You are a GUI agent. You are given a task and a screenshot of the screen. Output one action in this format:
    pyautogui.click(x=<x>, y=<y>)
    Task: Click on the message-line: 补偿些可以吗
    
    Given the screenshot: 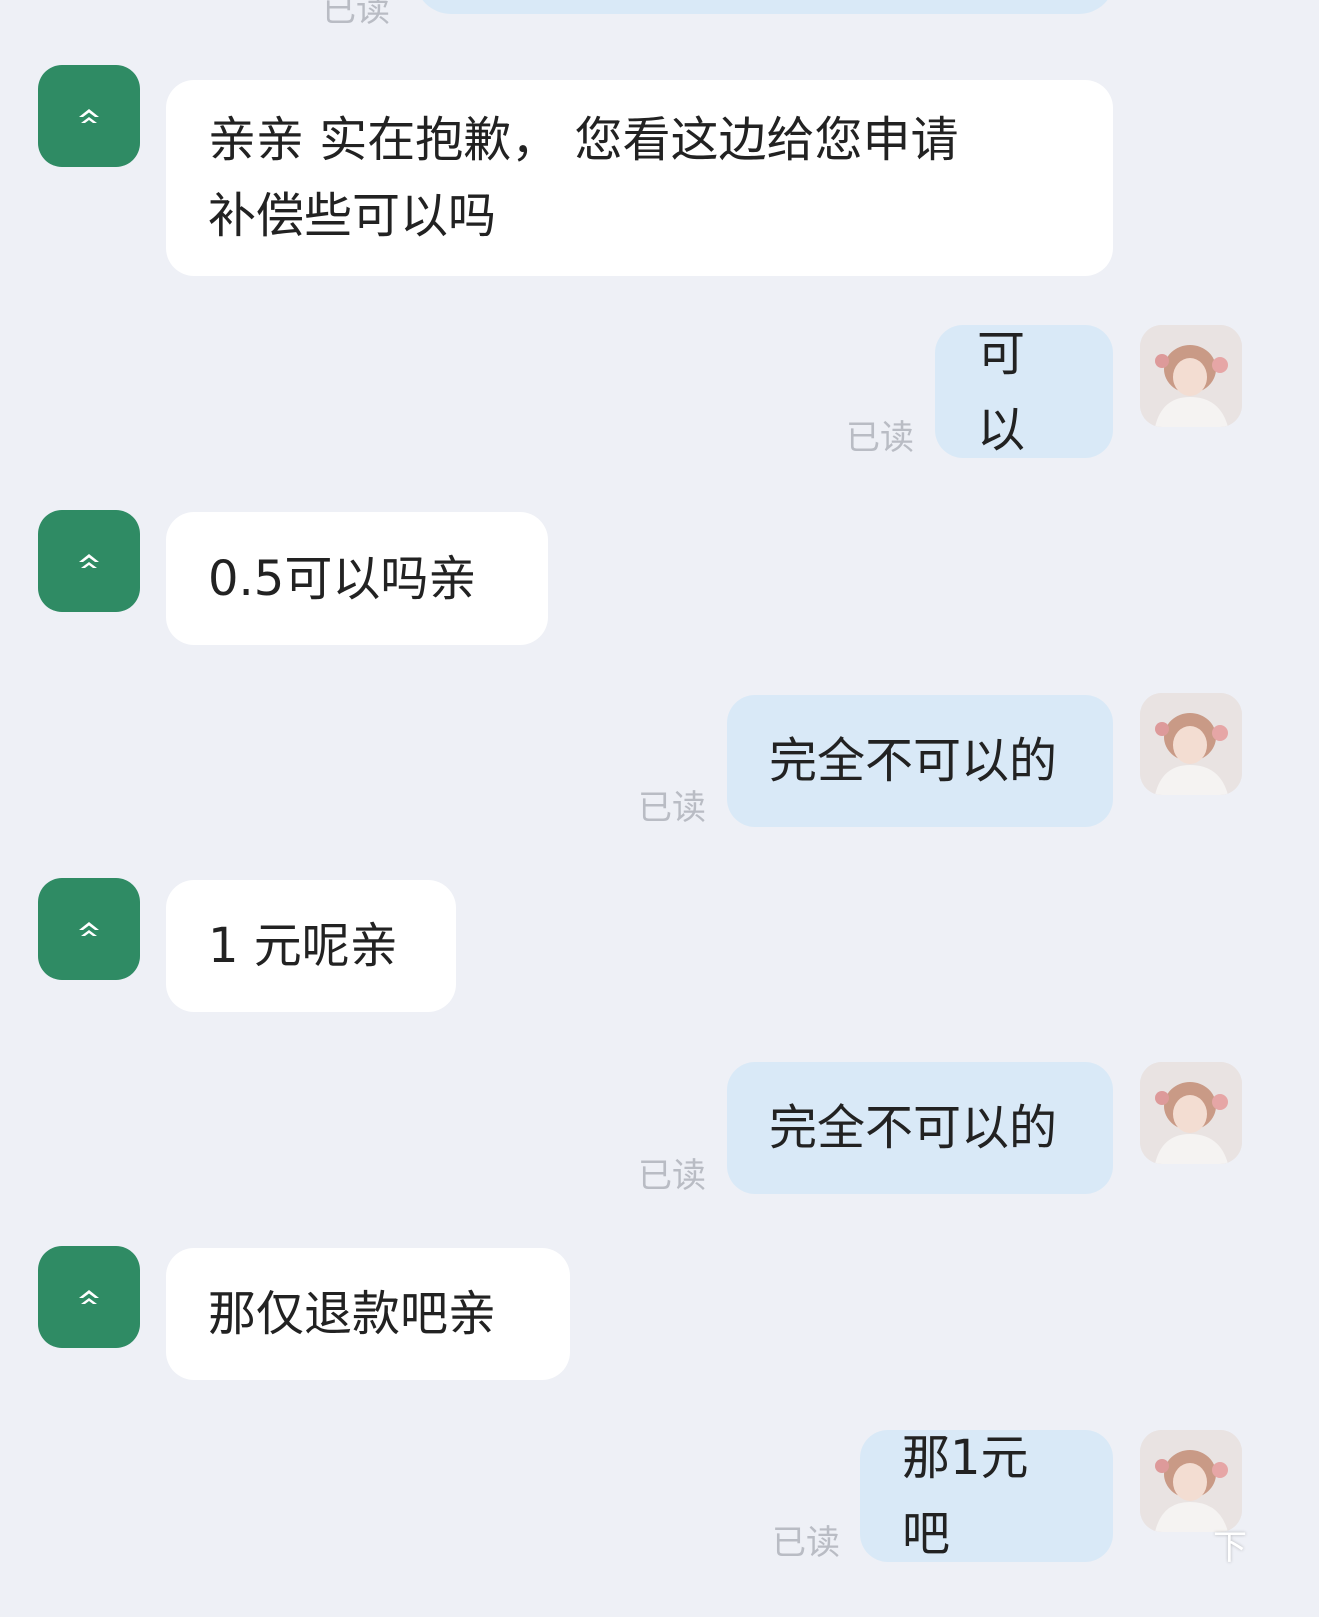 What is the action you would take?
    pyautogui.click(x=352, y=216)
    